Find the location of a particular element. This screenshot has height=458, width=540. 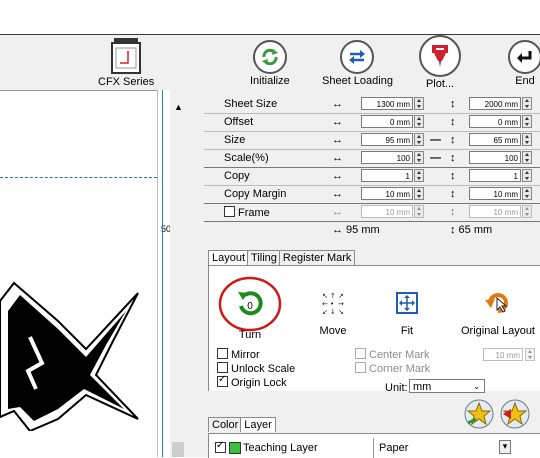

star-apply-button is located at coordinates (515, 415).